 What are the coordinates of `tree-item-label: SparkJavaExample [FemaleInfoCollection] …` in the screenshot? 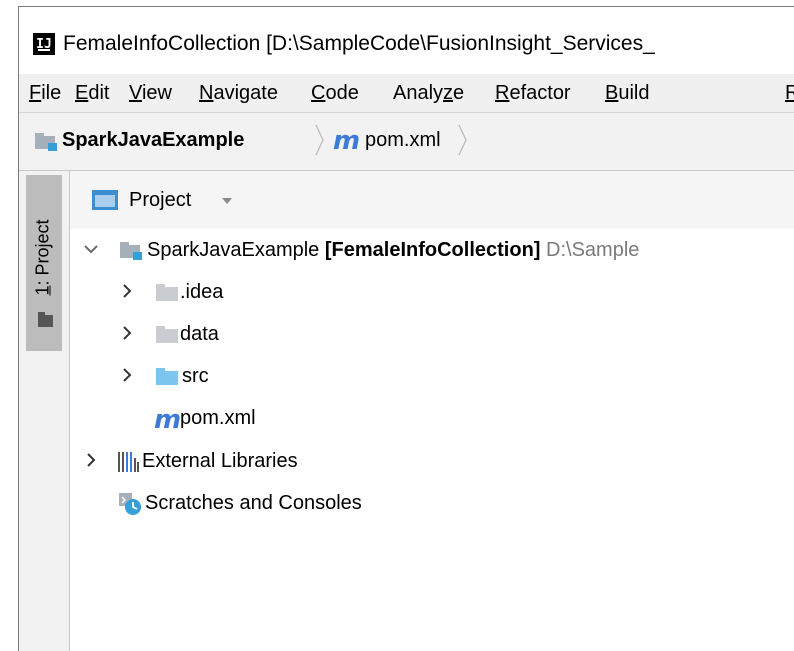 It's located at (393, 250).